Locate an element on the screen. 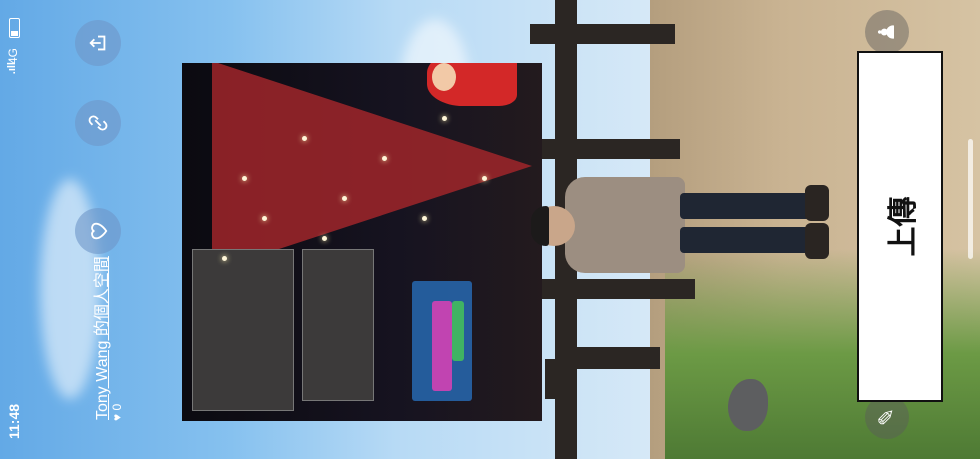 The image size is (980, 459). like-button is located at coordinates (98, 231).